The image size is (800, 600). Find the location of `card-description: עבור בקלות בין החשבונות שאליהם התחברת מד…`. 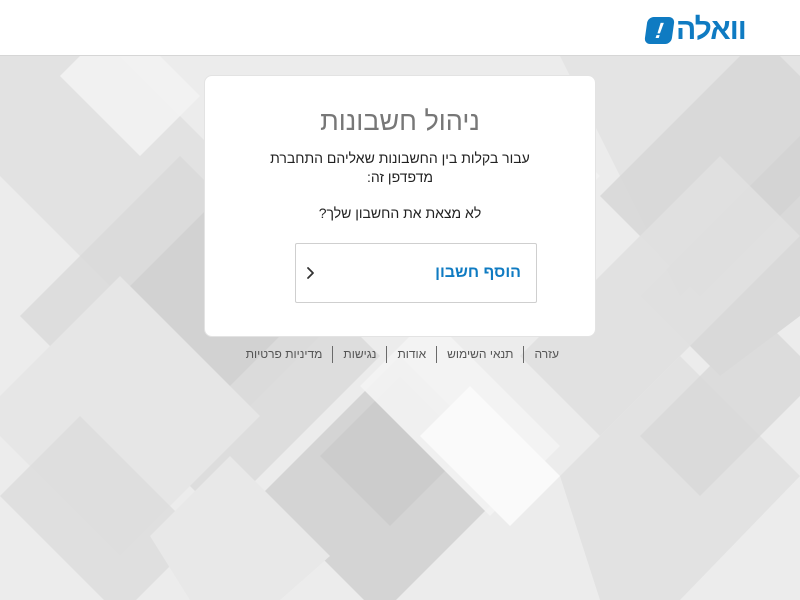

card-description: עבור בקלות בין החשבונות שאליהם התחברת מד… is located at coordinates (400, 168).